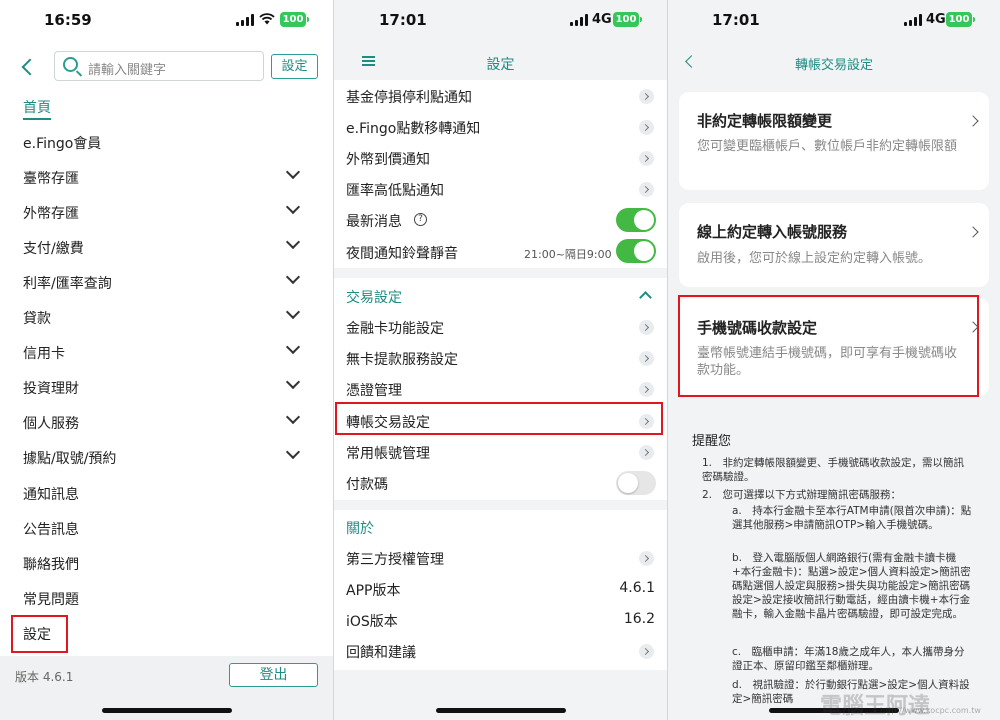 The width and height of the screenshot is (1000, 720). What do you see at coordinates (53, 248) in the screenshot?
I see `menu-item-payment: 支付/繳費` at bounding box center [53, 248].